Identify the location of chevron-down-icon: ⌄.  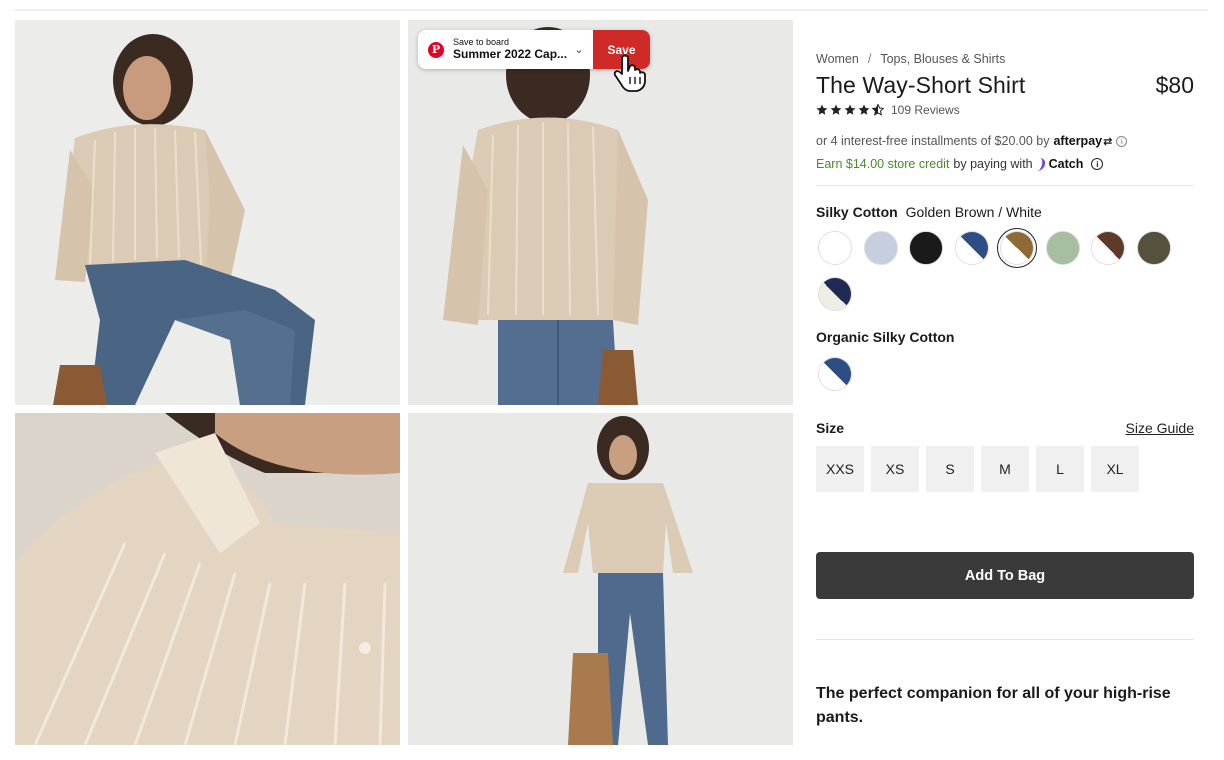
(579, 49).